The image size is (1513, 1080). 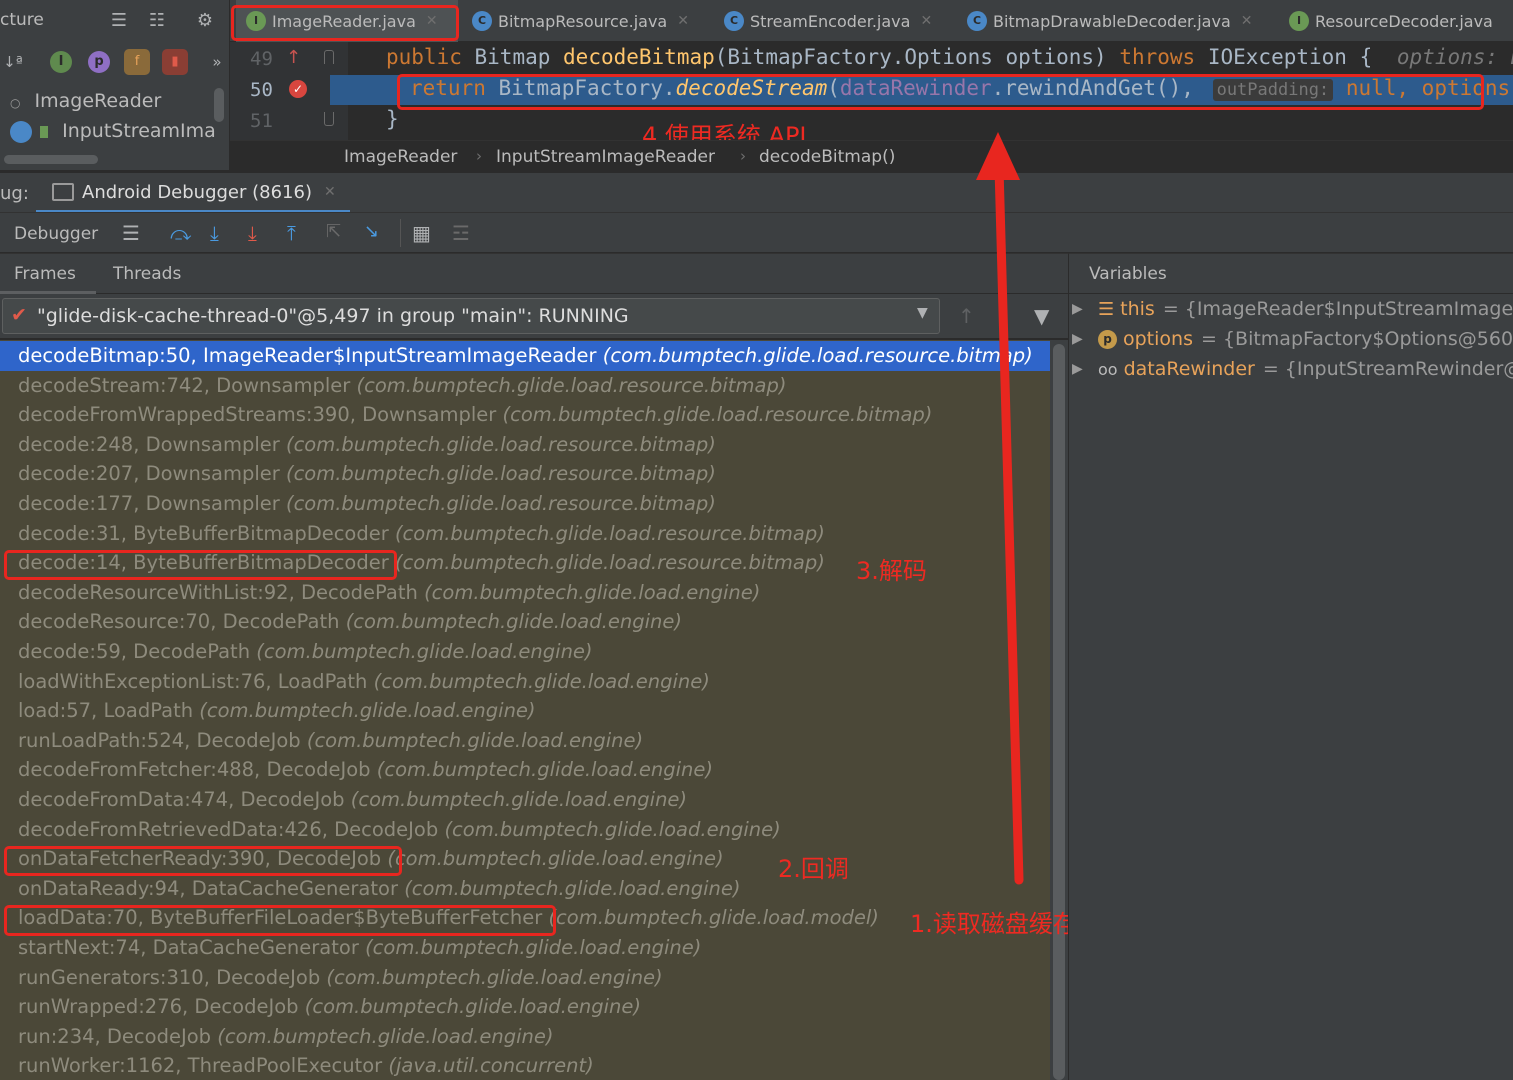 I want to click on chevron-right-icon: ›, so click(x=743, y=156).